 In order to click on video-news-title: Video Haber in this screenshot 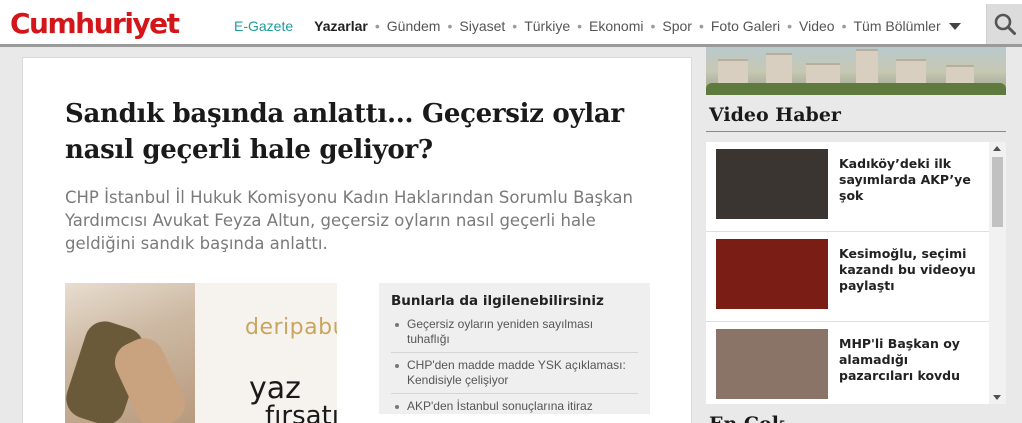, I will do `click(775, 115)`.